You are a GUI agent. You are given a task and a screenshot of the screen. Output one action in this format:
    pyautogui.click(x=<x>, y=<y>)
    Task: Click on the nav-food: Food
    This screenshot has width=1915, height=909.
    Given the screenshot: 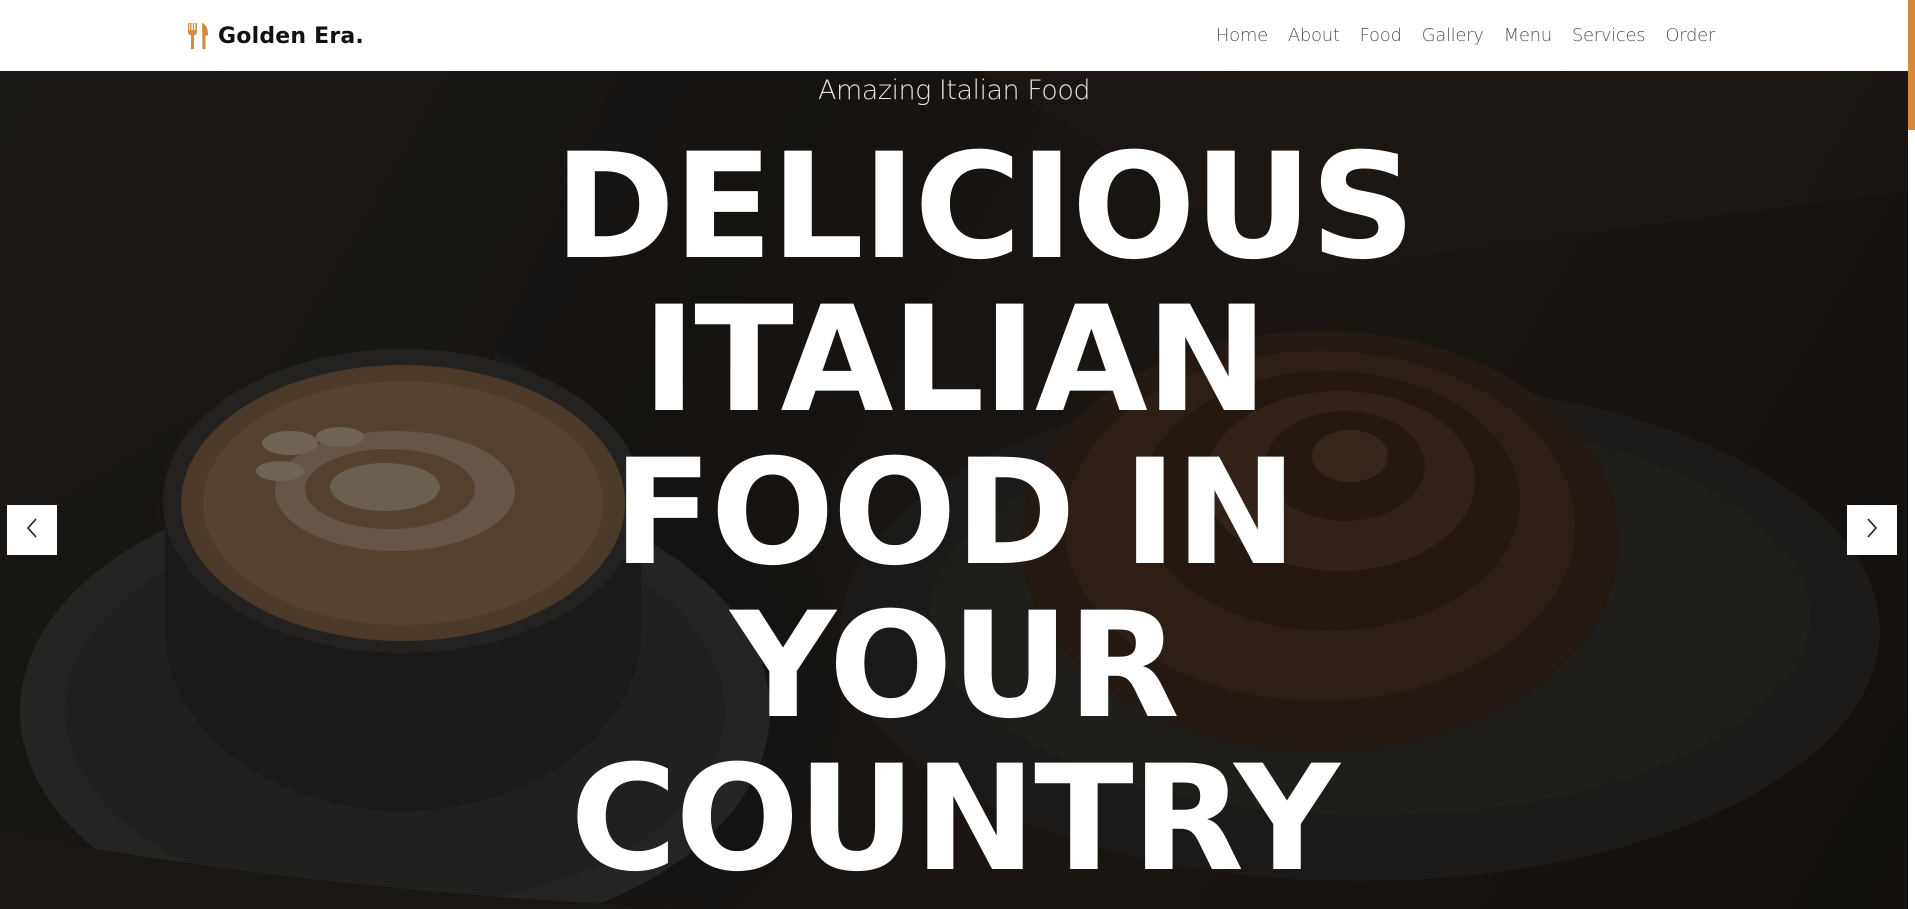 What is the action you would take?
    pyautogui.click(x=1381, y=35)
    